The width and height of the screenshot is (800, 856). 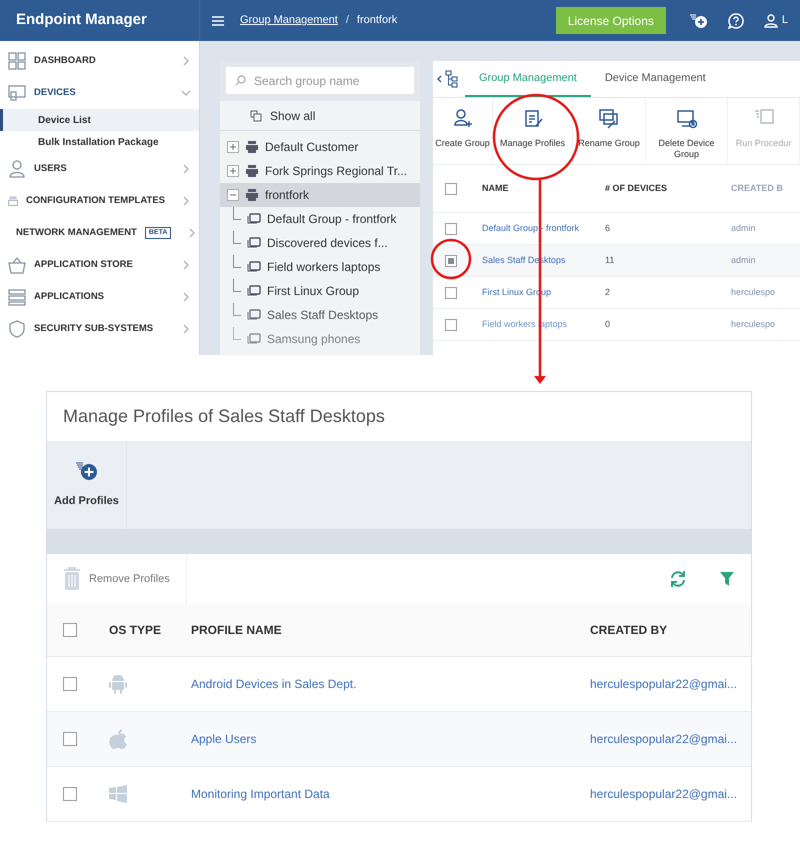 I want to click on search-field: Search group name, so click(x=320, y=80).